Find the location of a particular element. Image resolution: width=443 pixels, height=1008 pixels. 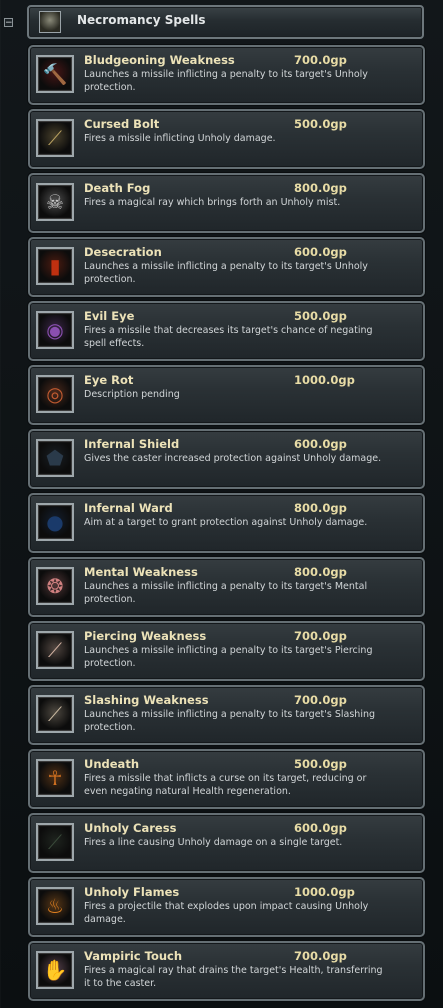

rotting-eye-icon: ◎ is located at coordinates (55, 394).